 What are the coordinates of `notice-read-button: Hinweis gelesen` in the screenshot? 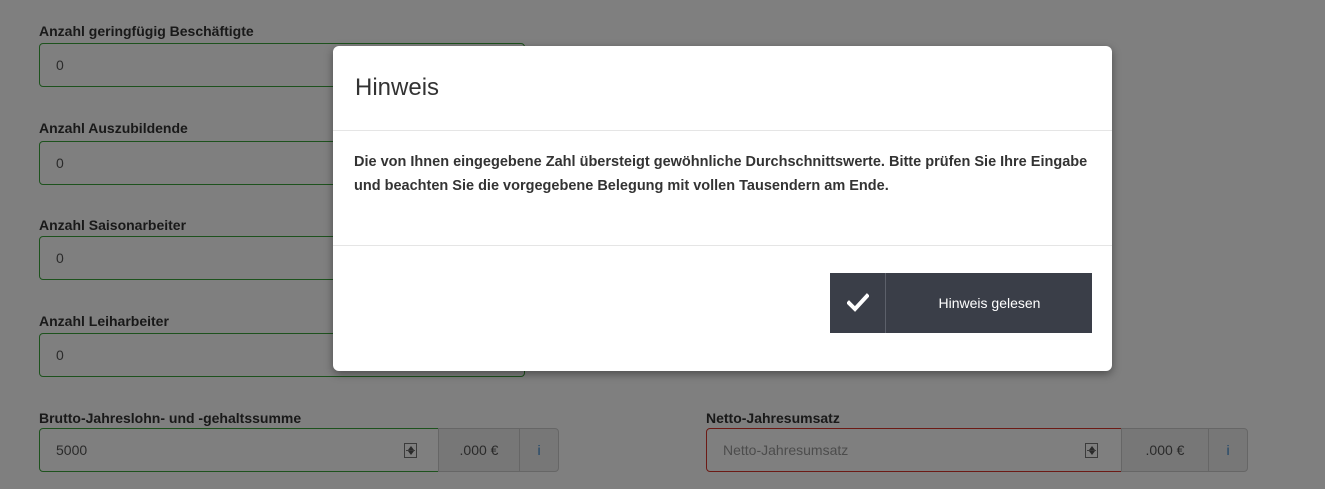 It's located at (961, 303).